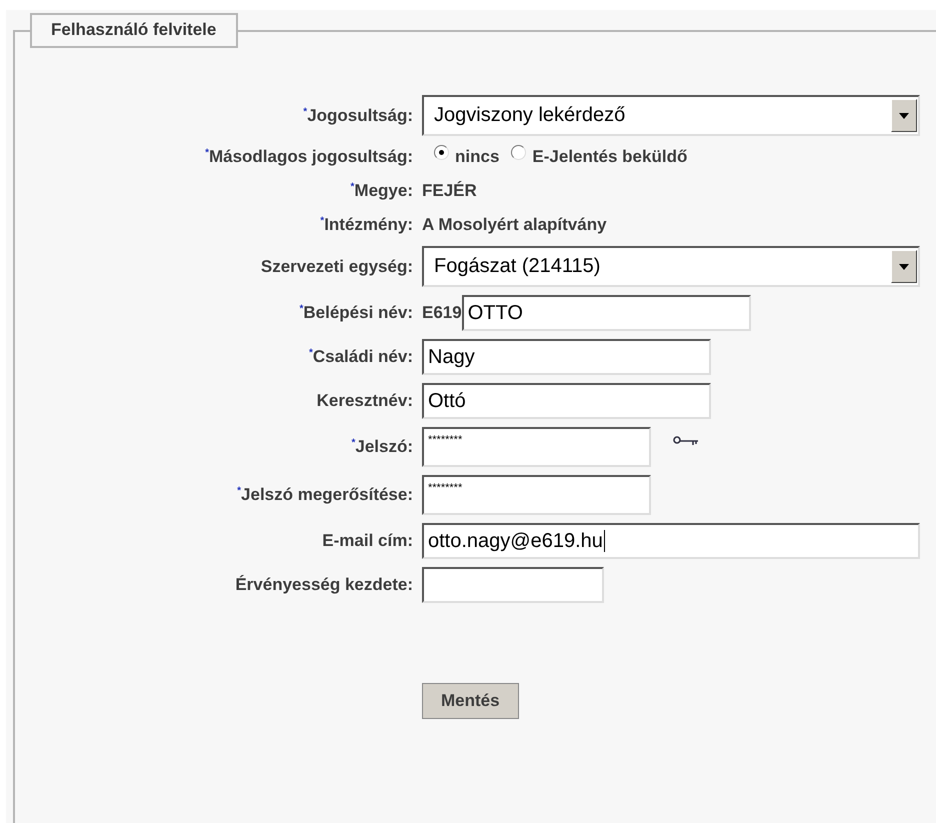 The image size is (936, 823). What do you see at coordinates (513, 585) in the screenshot?
I see `input-field` at bounding box center [513, 585].